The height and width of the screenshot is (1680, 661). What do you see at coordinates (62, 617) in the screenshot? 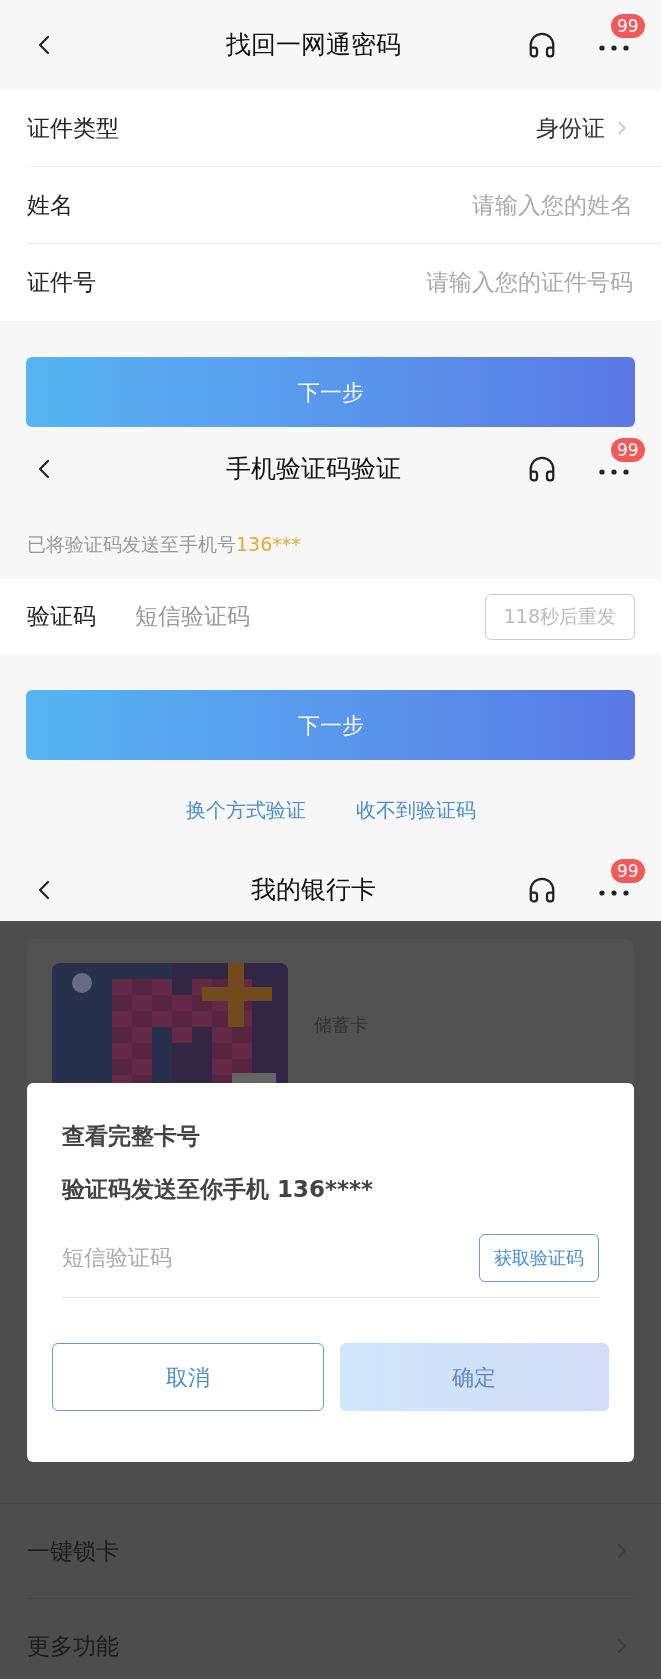
I see `field-label: 验证码` at bounding box center [62, 617].